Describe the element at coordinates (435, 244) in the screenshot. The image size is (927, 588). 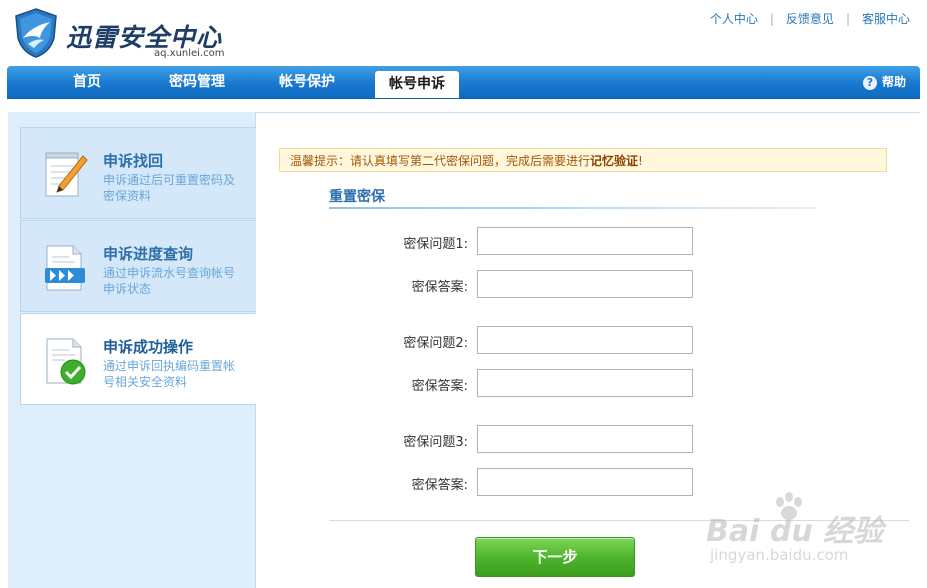
I see `question-1-label: 密保问题1:` at that location.